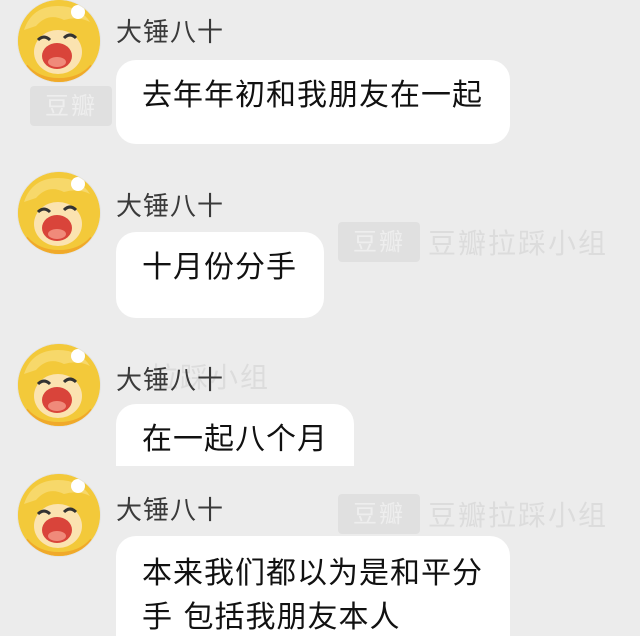  What do you see at coordinates (312, 573) in the screenshot?
I see `message-text-line: 本来我们都以为是和平分` at bounding box center [312, 573].